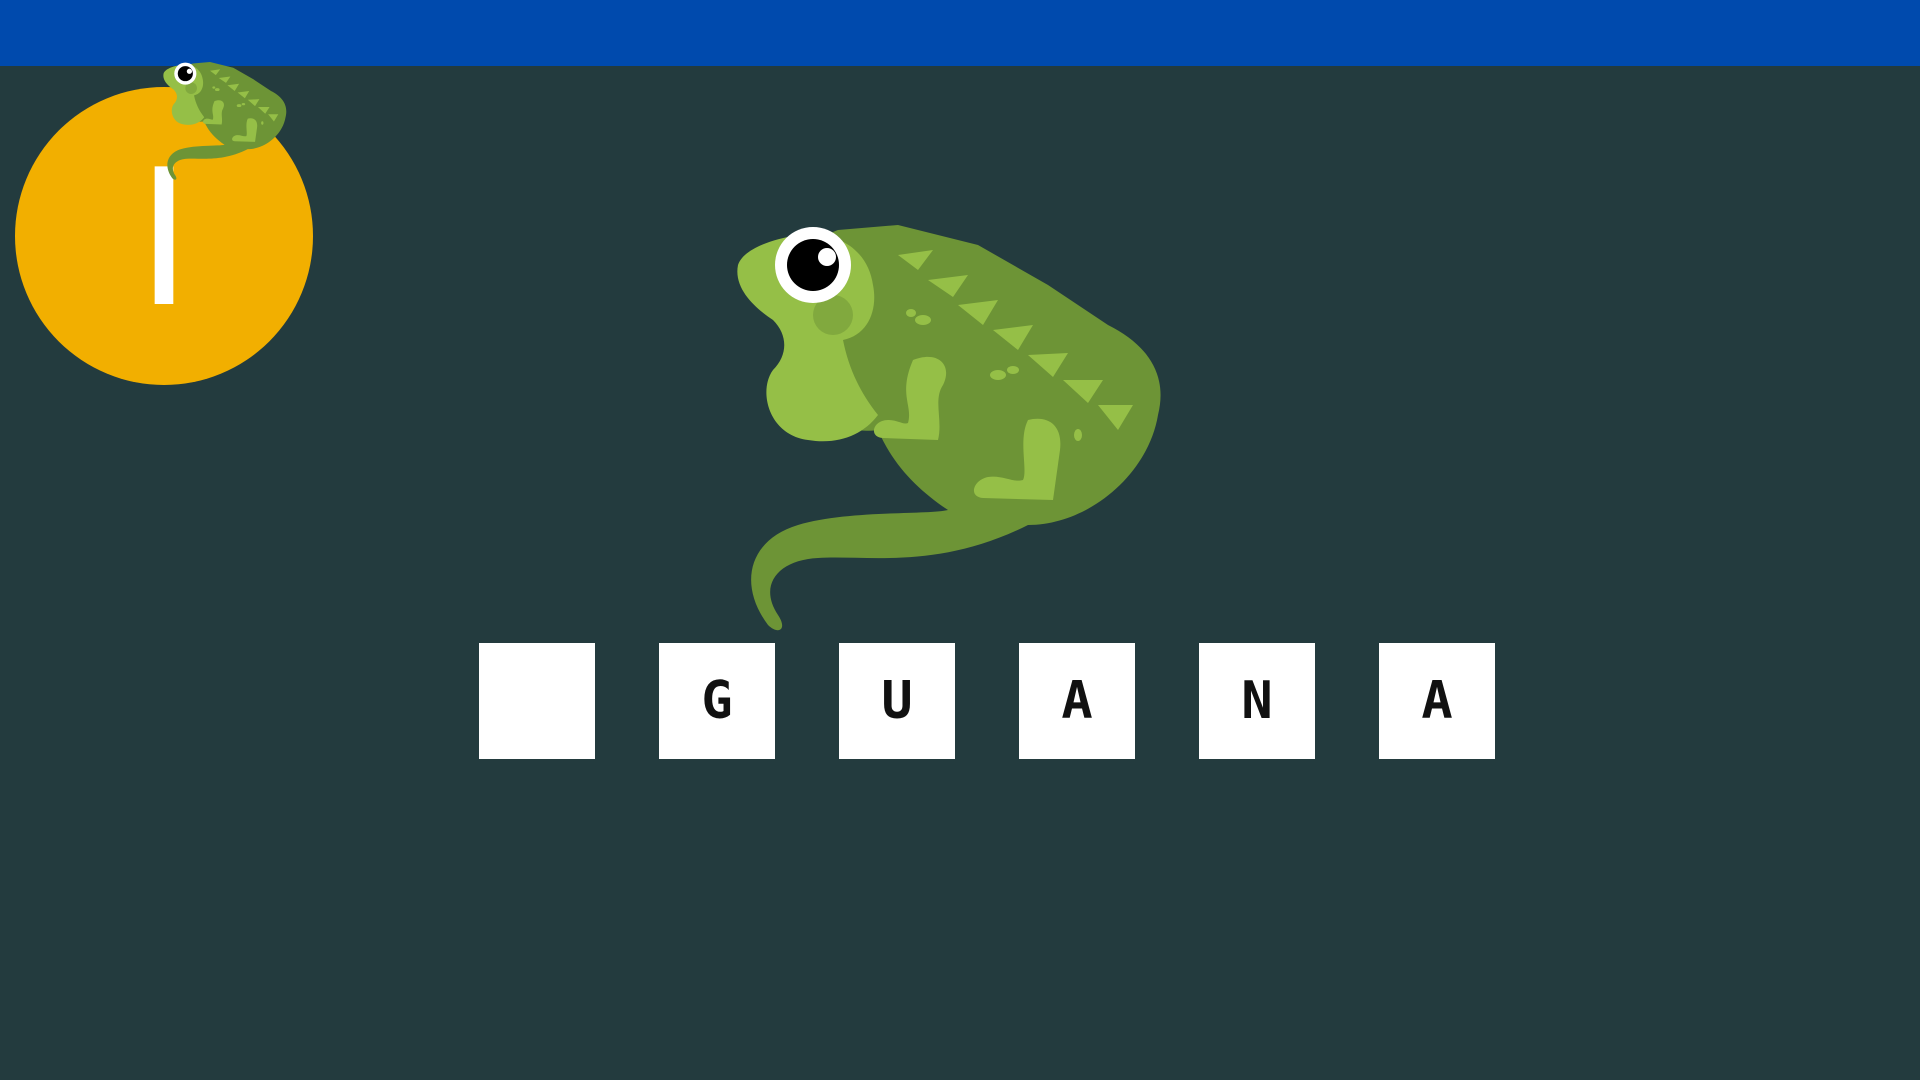 This screenshot has height=1080, width=1920. What do you see at coordinates (717, 701) in the screenshot?
I see `letter-tile: G` at bounding box center [717, 701].